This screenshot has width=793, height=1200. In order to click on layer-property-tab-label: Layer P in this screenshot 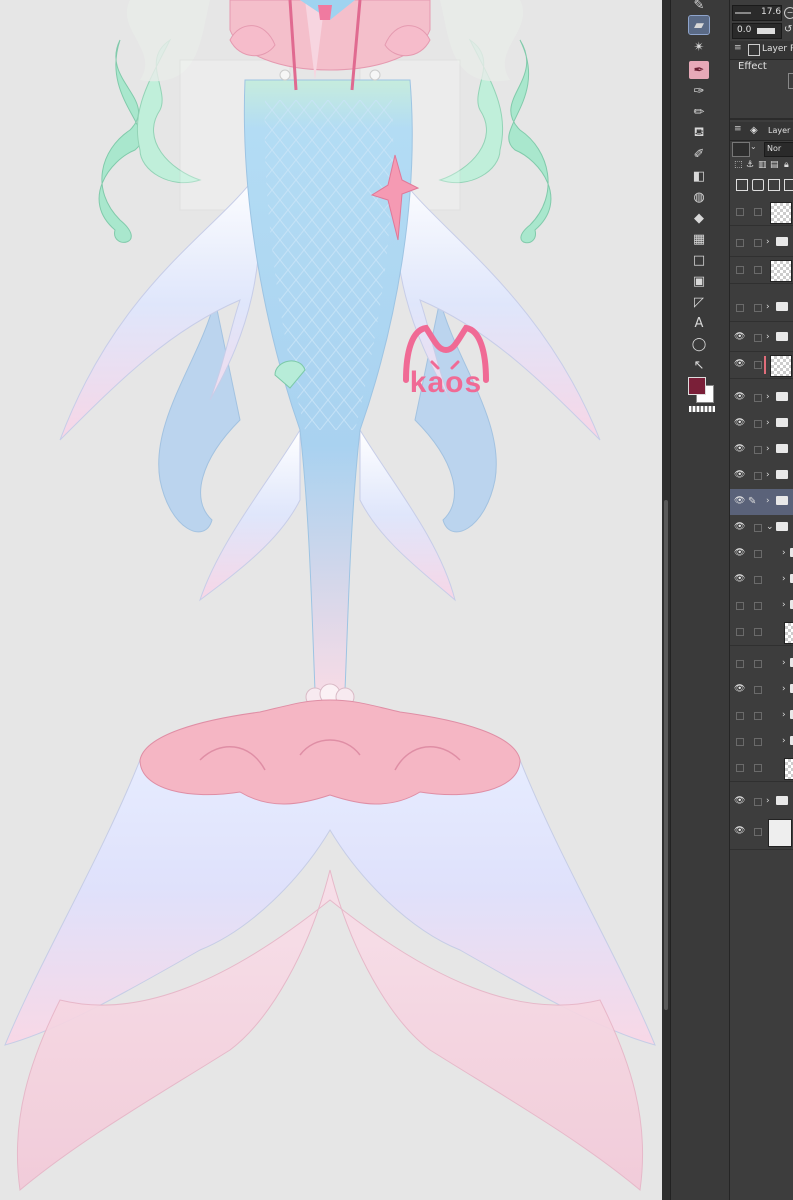, I will do `click(777, 49)`.